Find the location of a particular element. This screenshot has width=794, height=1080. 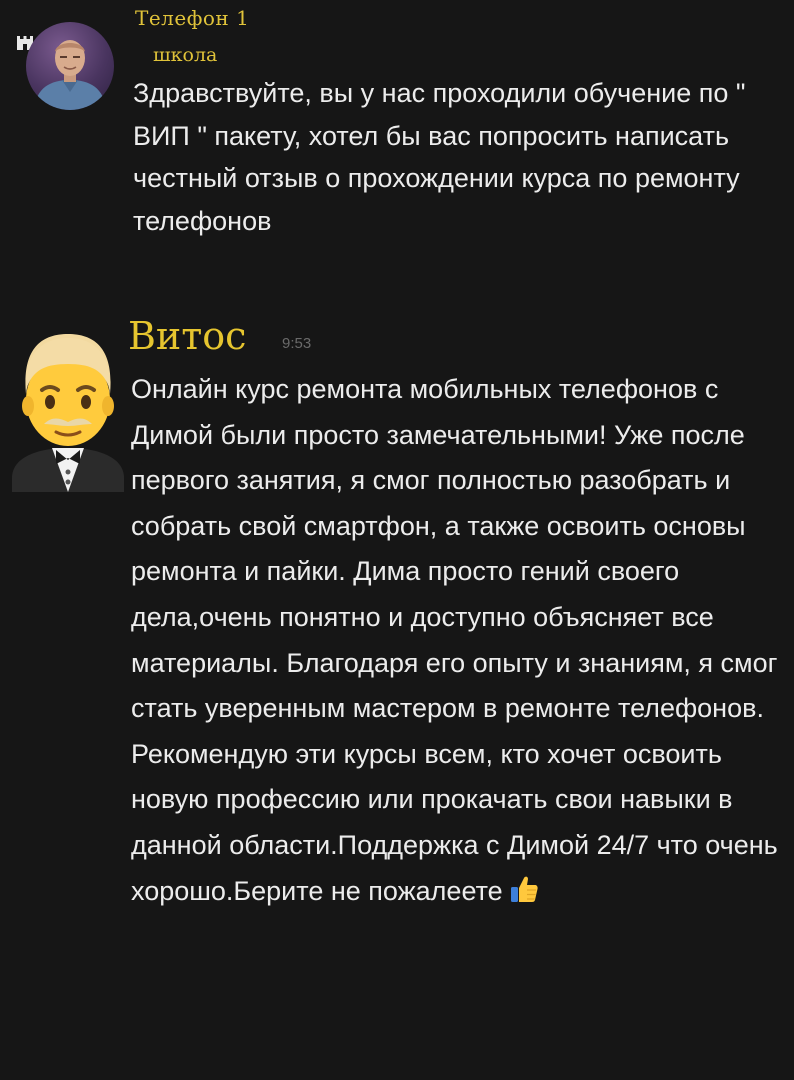

sender-name: Витос is located at coordinates (187, 336).